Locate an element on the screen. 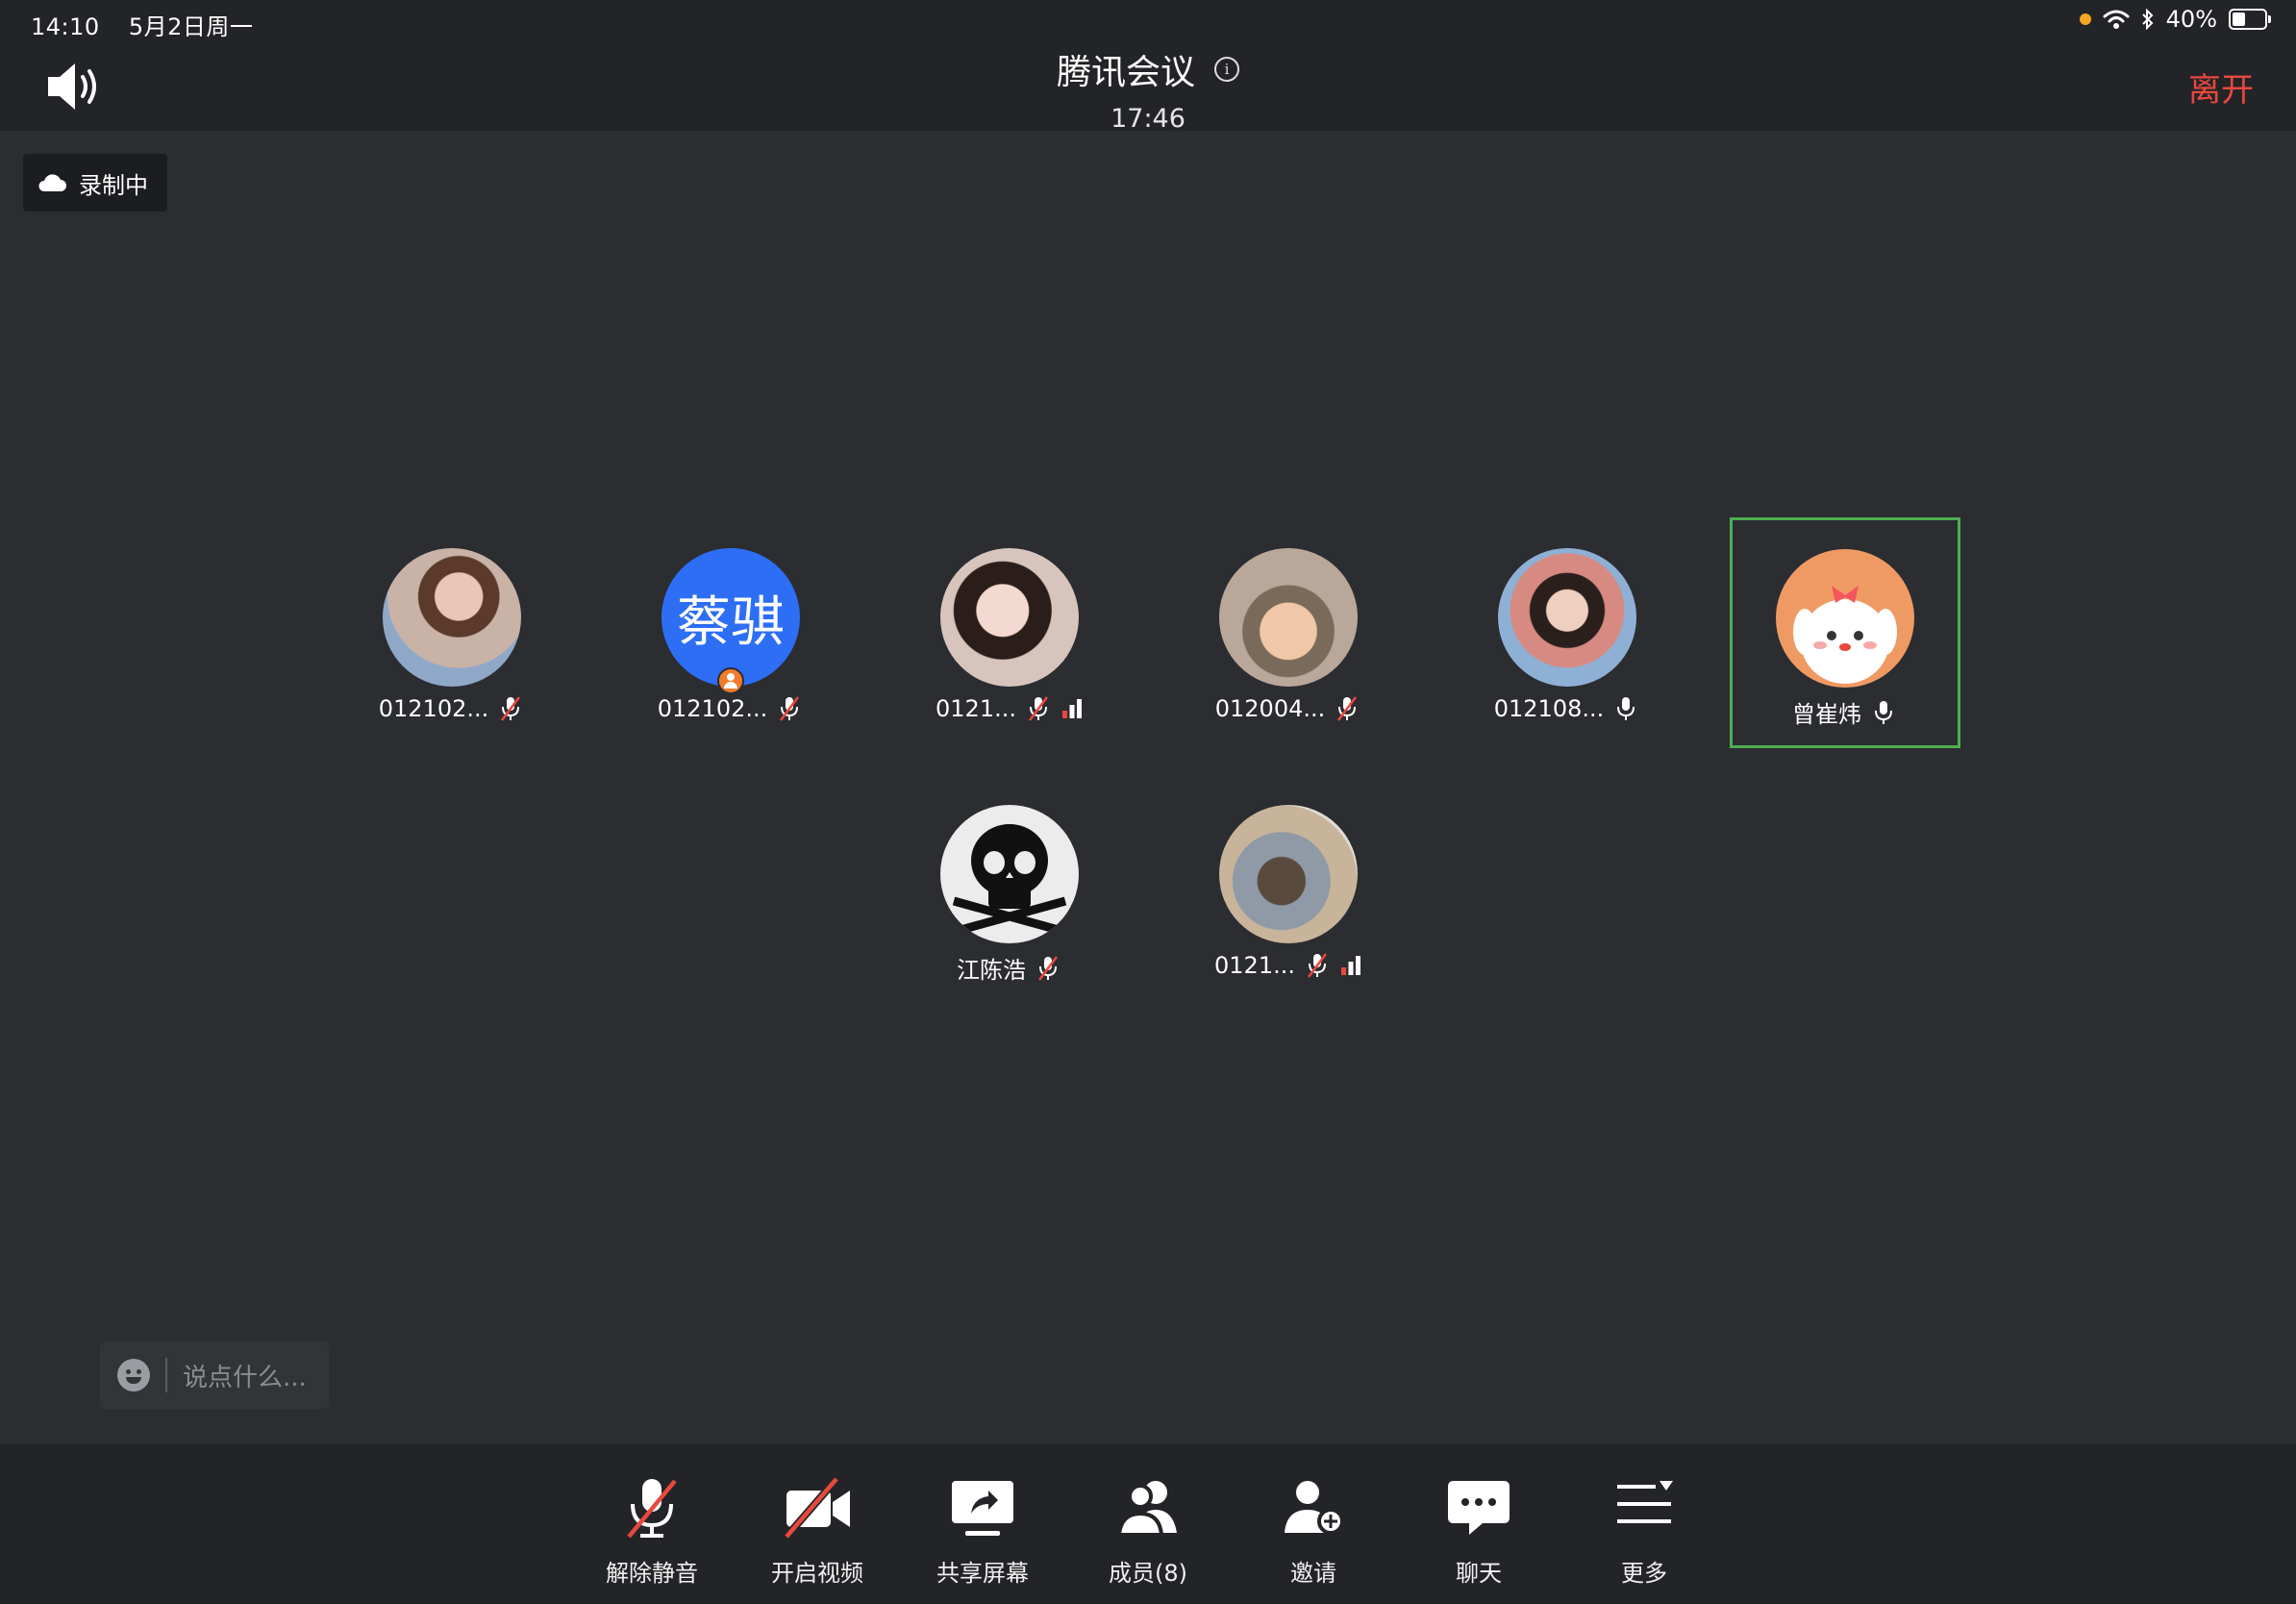  participant-name: 曾崔炜 is located at coordinates (1826, 714).